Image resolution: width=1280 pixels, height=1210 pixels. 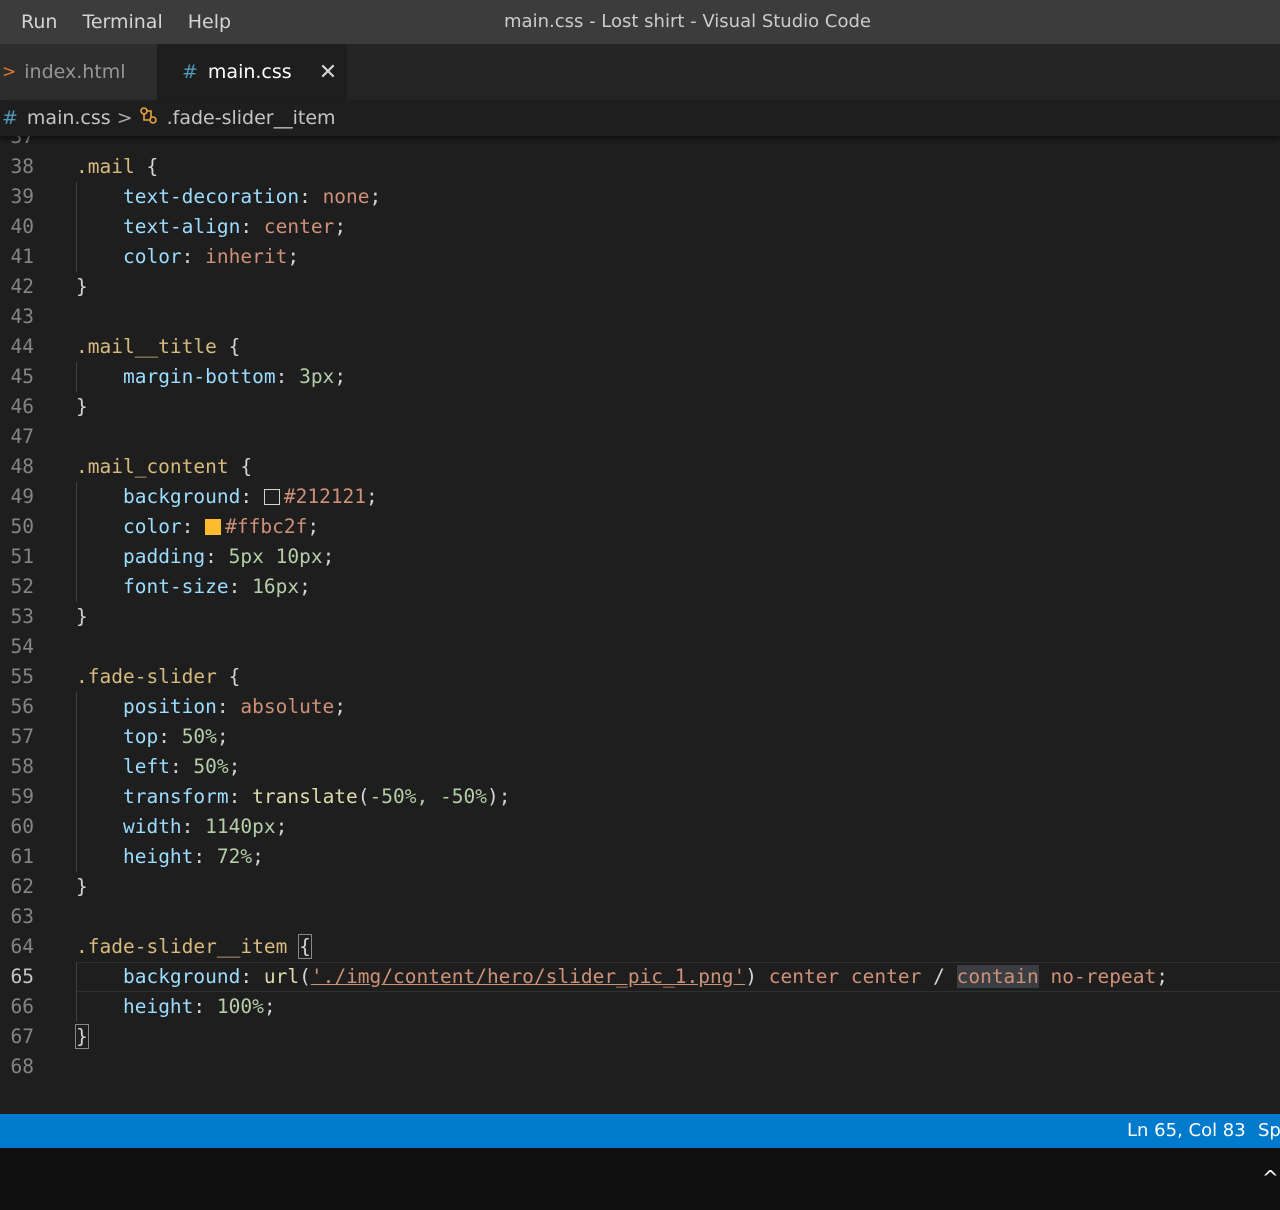 What do you see at coordinates (75, 72) in the screenshot?
I see `tab-label: index.html` at bounding box center [75, 72].